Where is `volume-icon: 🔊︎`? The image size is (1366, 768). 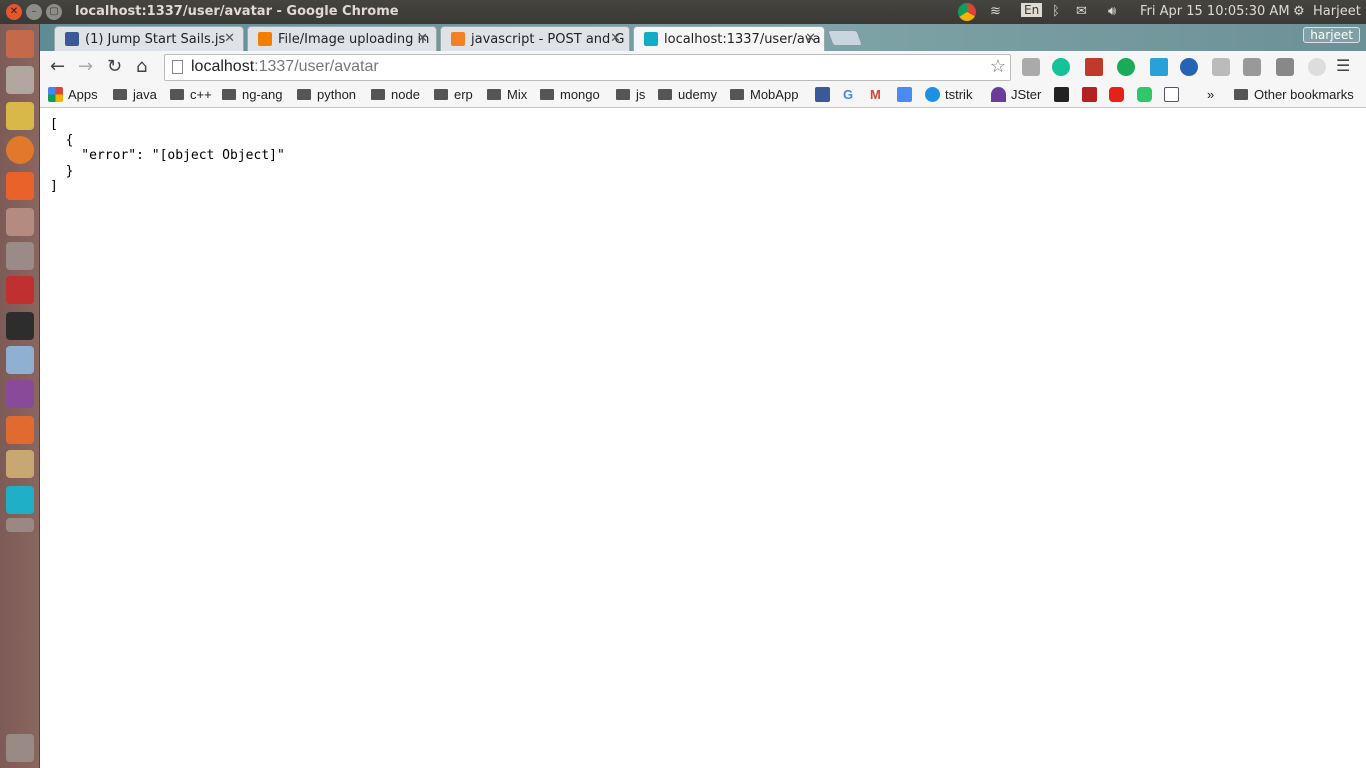 volume-icon: 🔊︎ is located at coordinates (1112, 11).